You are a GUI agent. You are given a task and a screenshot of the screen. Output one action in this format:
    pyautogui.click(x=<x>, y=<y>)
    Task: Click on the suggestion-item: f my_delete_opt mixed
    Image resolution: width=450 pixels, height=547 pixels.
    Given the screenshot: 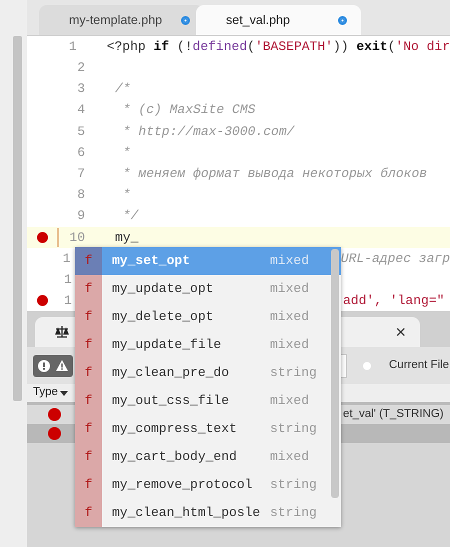 What is the action you would take?
    pyautogui.click(x=208, y=317)
    